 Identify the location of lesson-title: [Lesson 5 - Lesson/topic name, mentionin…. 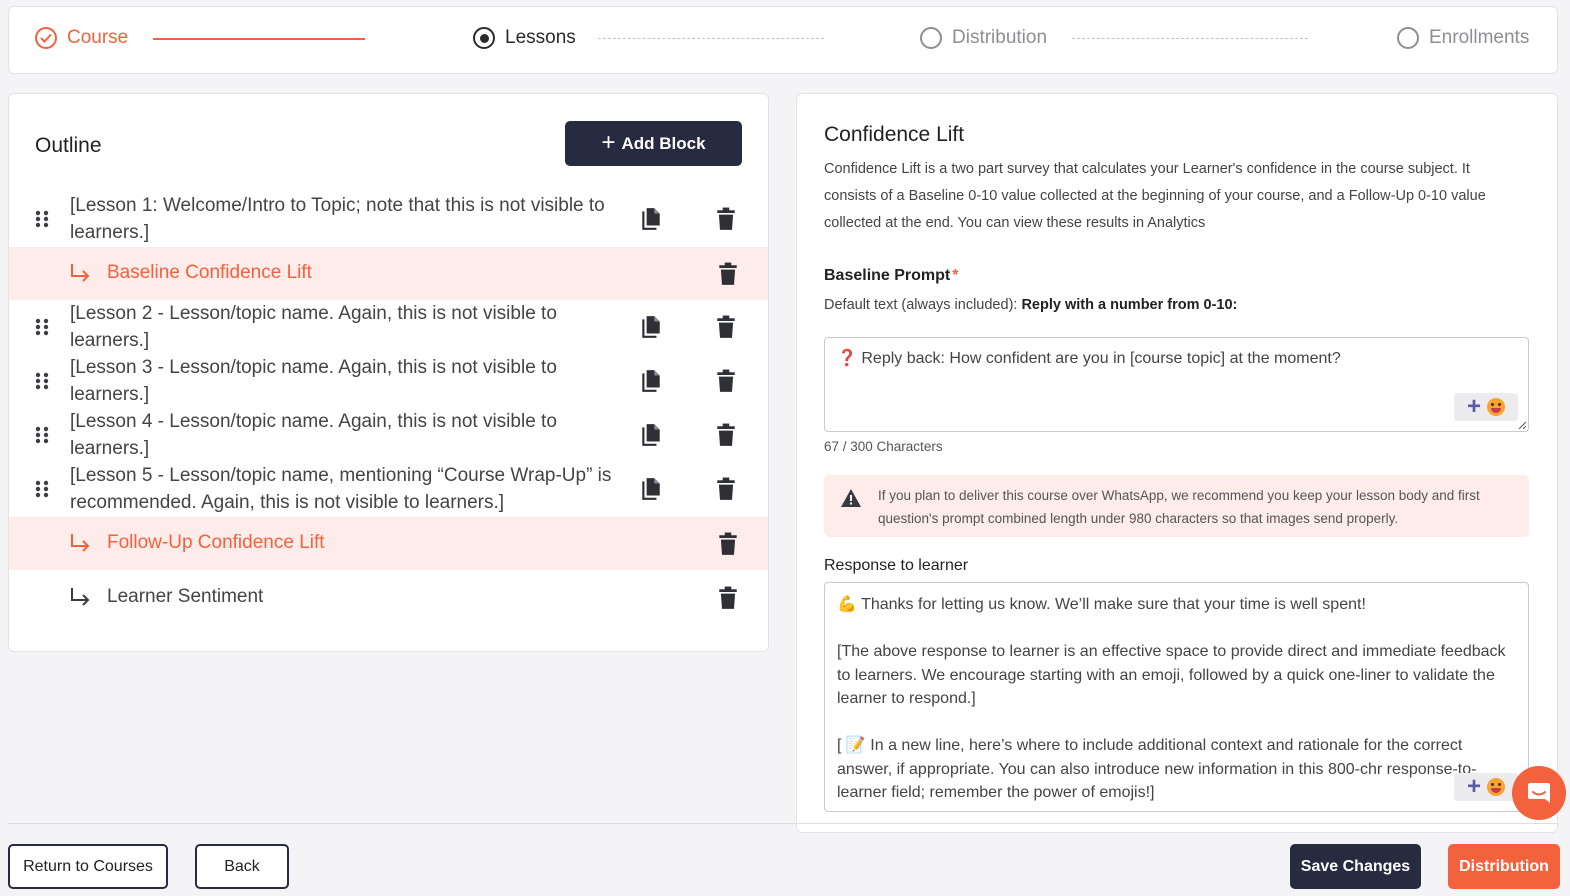
(342, 489).